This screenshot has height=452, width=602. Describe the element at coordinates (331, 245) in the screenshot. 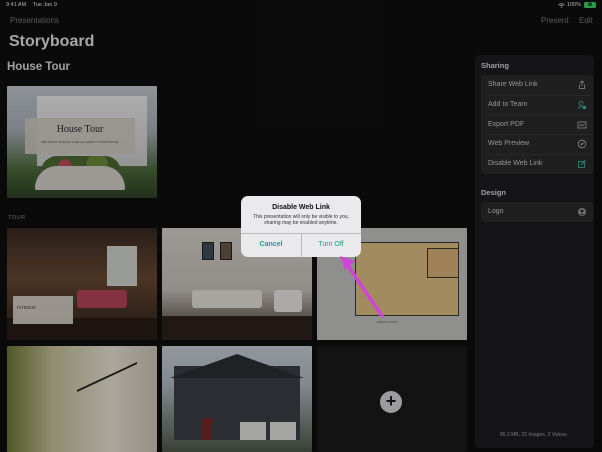

I see `turn-off-button: Turn Off` at that location.